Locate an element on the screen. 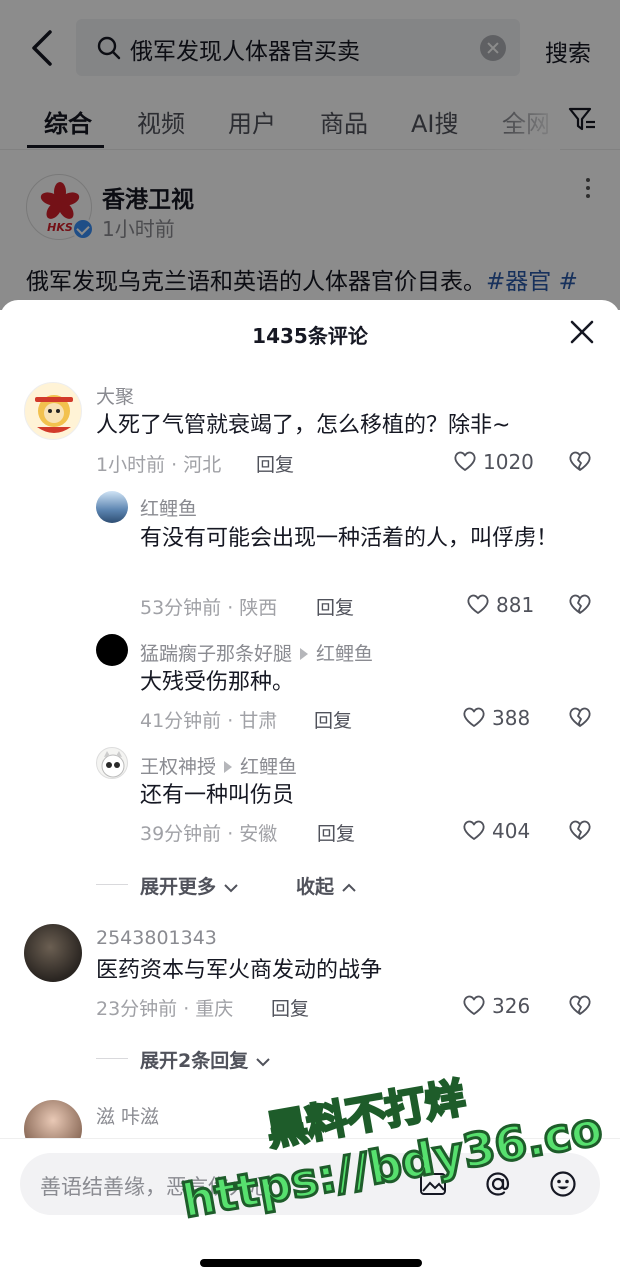 Image resolution: width=620 pixels, height=1280 pixels. comment-username: 猛踹瘸子那条好腿 红鲤鱼 is located at coordinates (256, 652).